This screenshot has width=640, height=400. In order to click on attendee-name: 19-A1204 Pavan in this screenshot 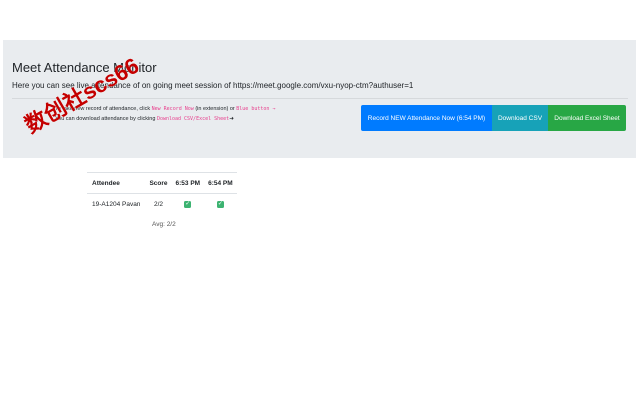, I will do `click(116, 203)`.